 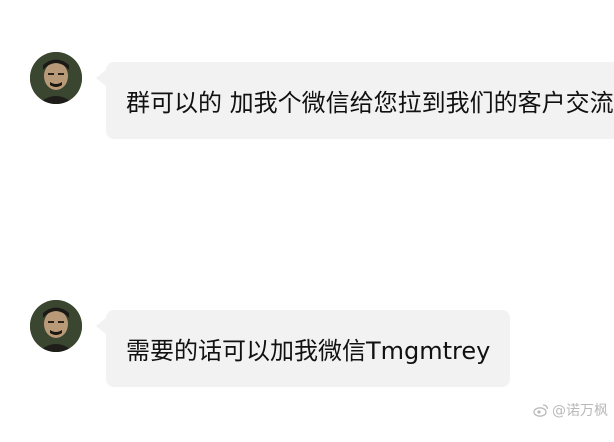 What do you see at coordinates (308, 351) in the screenshot?
I see `message-text: 需要的话可以加我微信Tmgmtrey` at bounding box center [308, 351].